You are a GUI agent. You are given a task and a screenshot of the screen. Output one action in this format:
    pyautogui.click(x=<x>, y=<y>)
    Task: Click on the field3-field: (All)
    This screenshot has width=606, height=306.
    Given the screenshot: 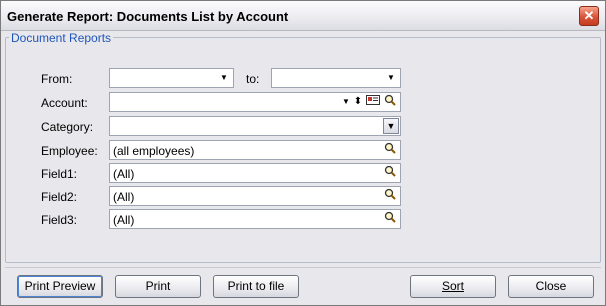 What is the action you would take?
    pyautogui.click(x=255, y=219)
    